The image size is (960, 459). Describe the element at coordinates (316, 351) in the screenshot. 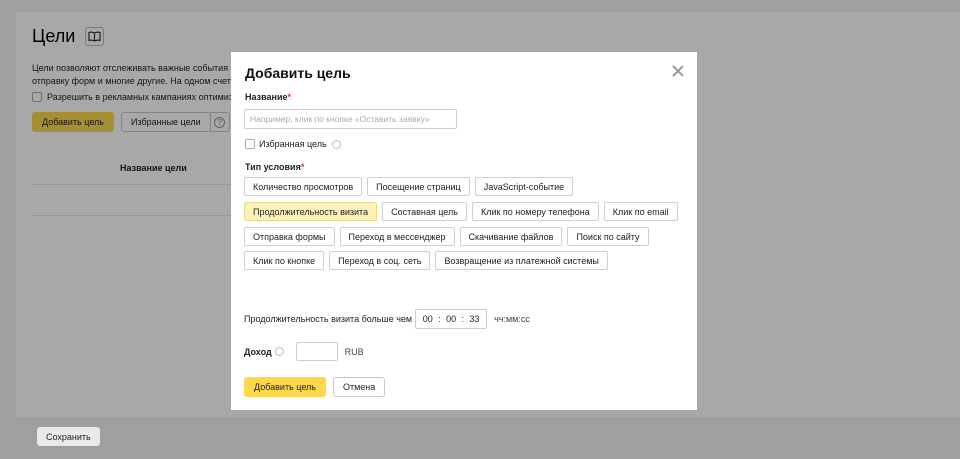

I see `income-input` at that location.